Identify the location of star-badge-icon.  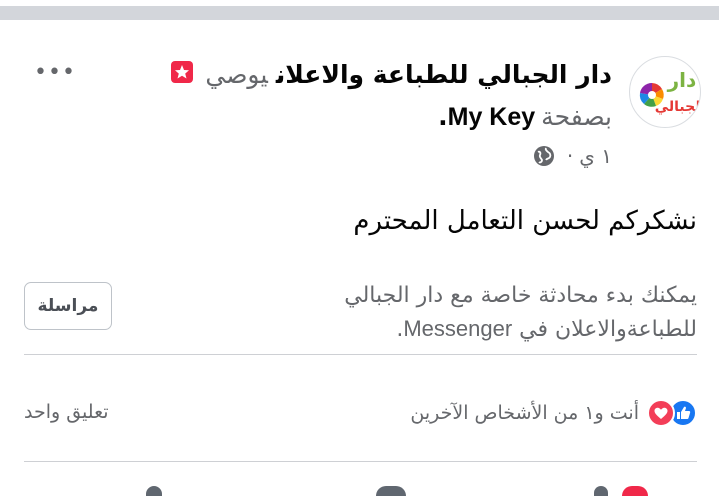
(182, 72).